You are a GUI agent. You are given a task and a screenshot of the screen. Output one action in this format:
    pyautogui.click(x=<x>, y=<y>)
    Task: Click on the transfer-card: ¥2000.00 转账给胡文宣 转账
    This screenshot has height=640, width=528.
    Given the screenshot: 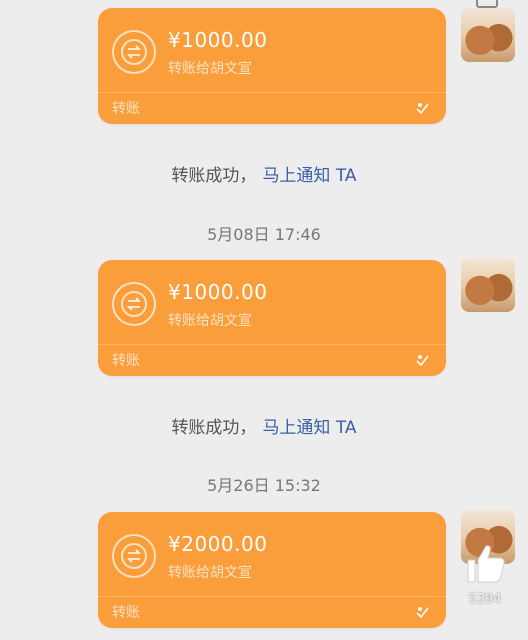 What is the action you would take?
    pyautogui.click(x=272, y=570)
    